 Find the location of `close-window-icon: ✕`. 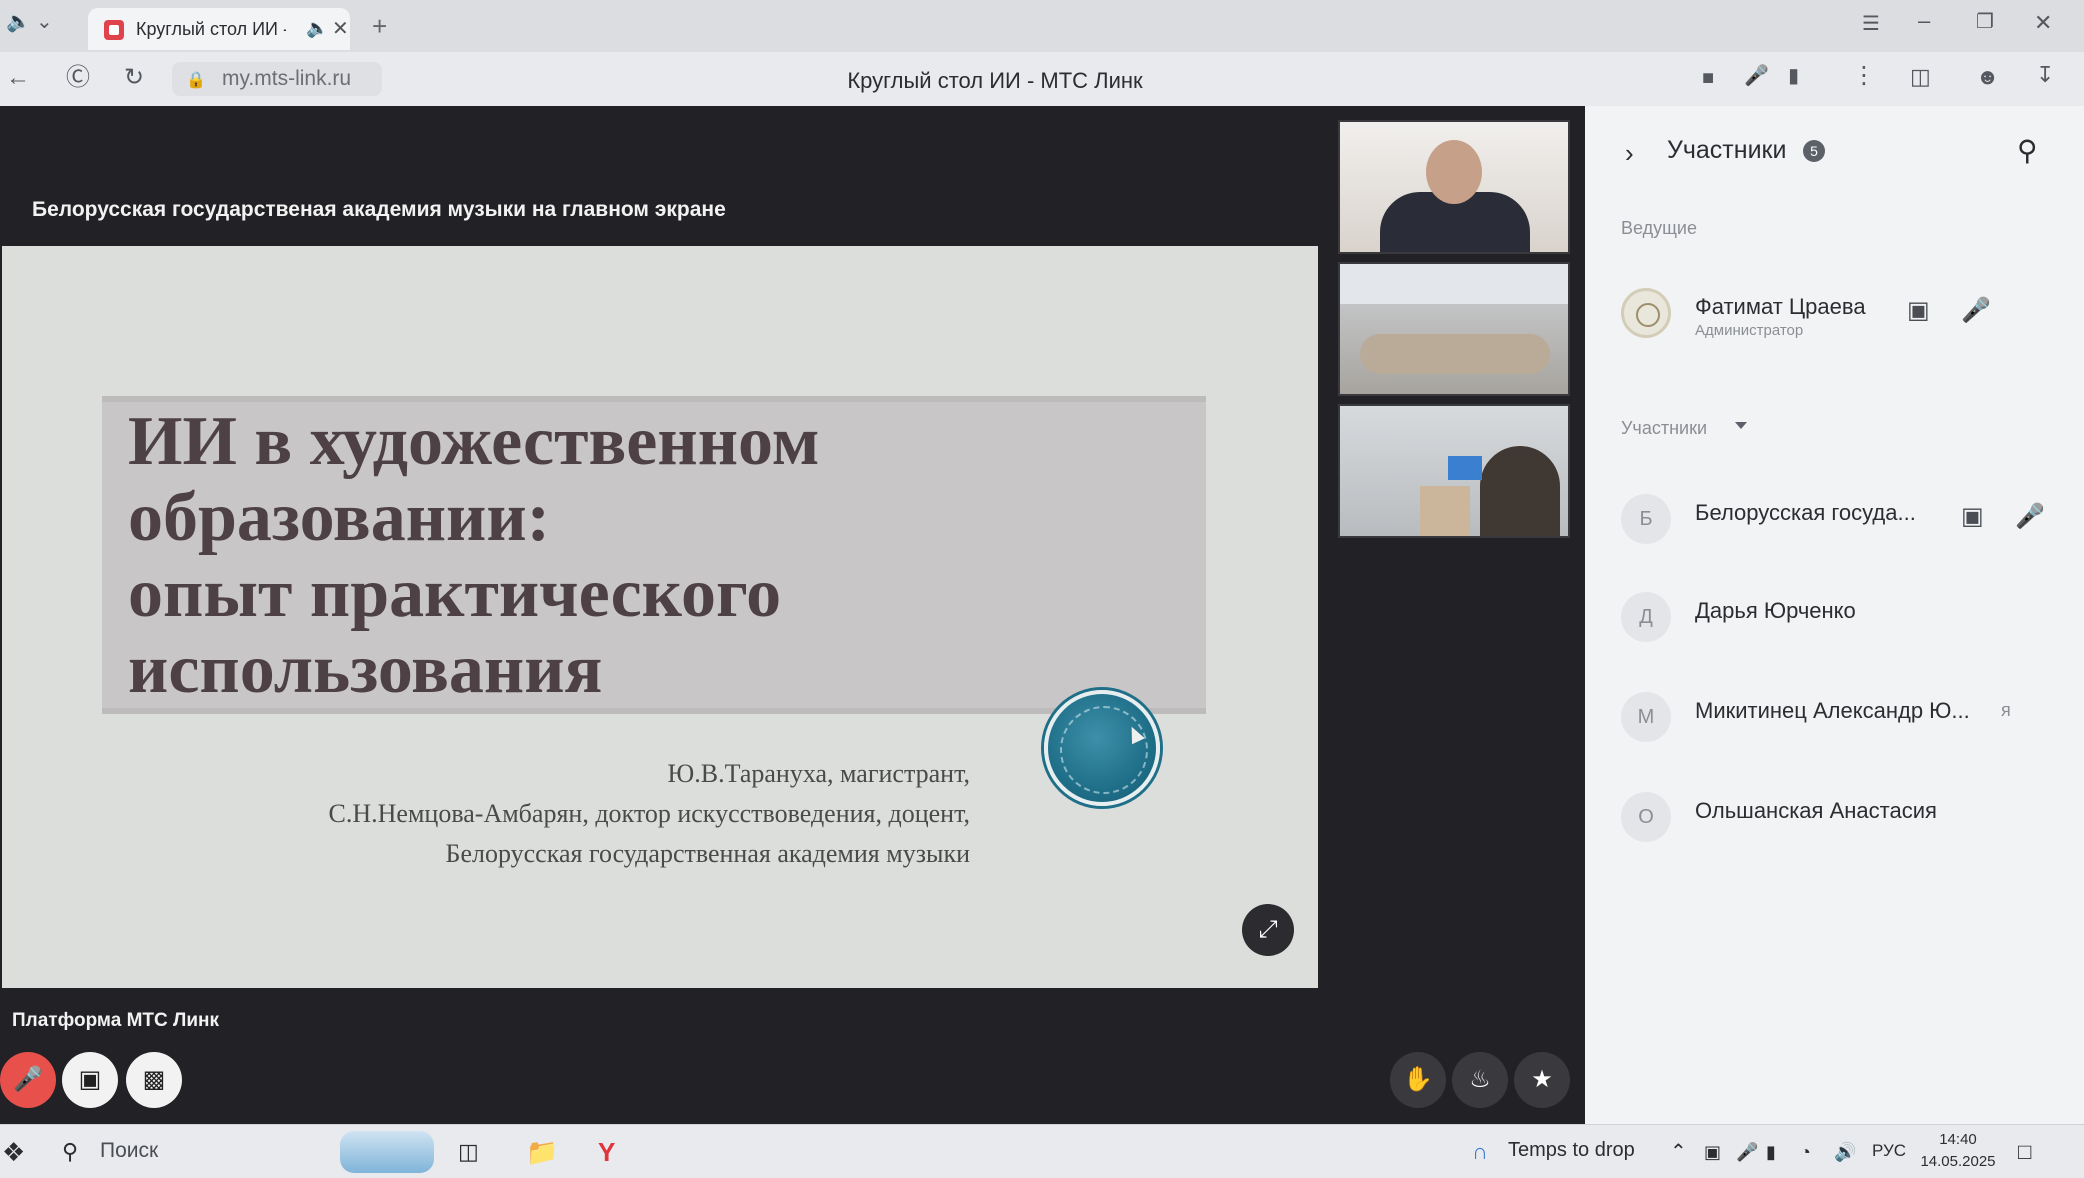

close-window-icon: ✕ is located at coordinates (2043, 23).